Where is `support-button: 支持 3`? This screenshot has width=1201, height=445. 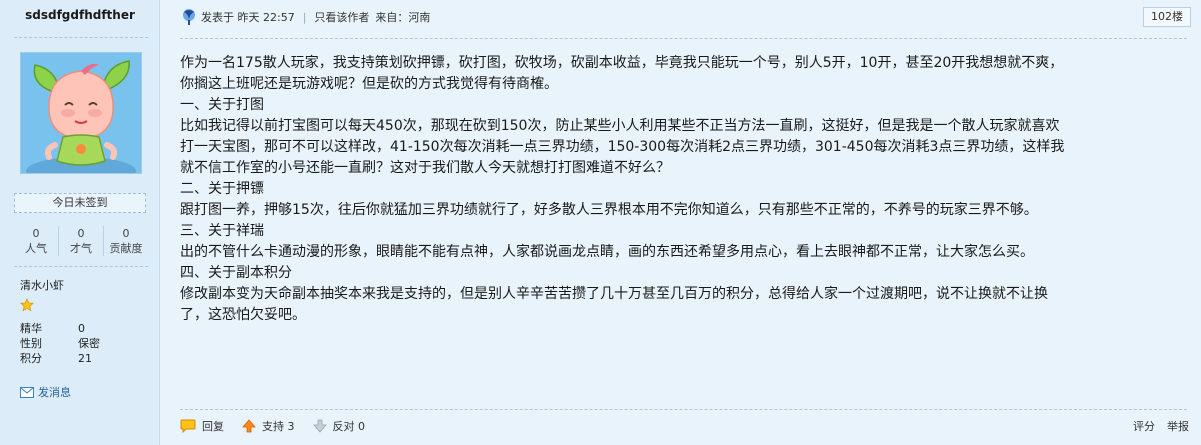
support-button: 支持 3 is located at coordinates (268, 426).